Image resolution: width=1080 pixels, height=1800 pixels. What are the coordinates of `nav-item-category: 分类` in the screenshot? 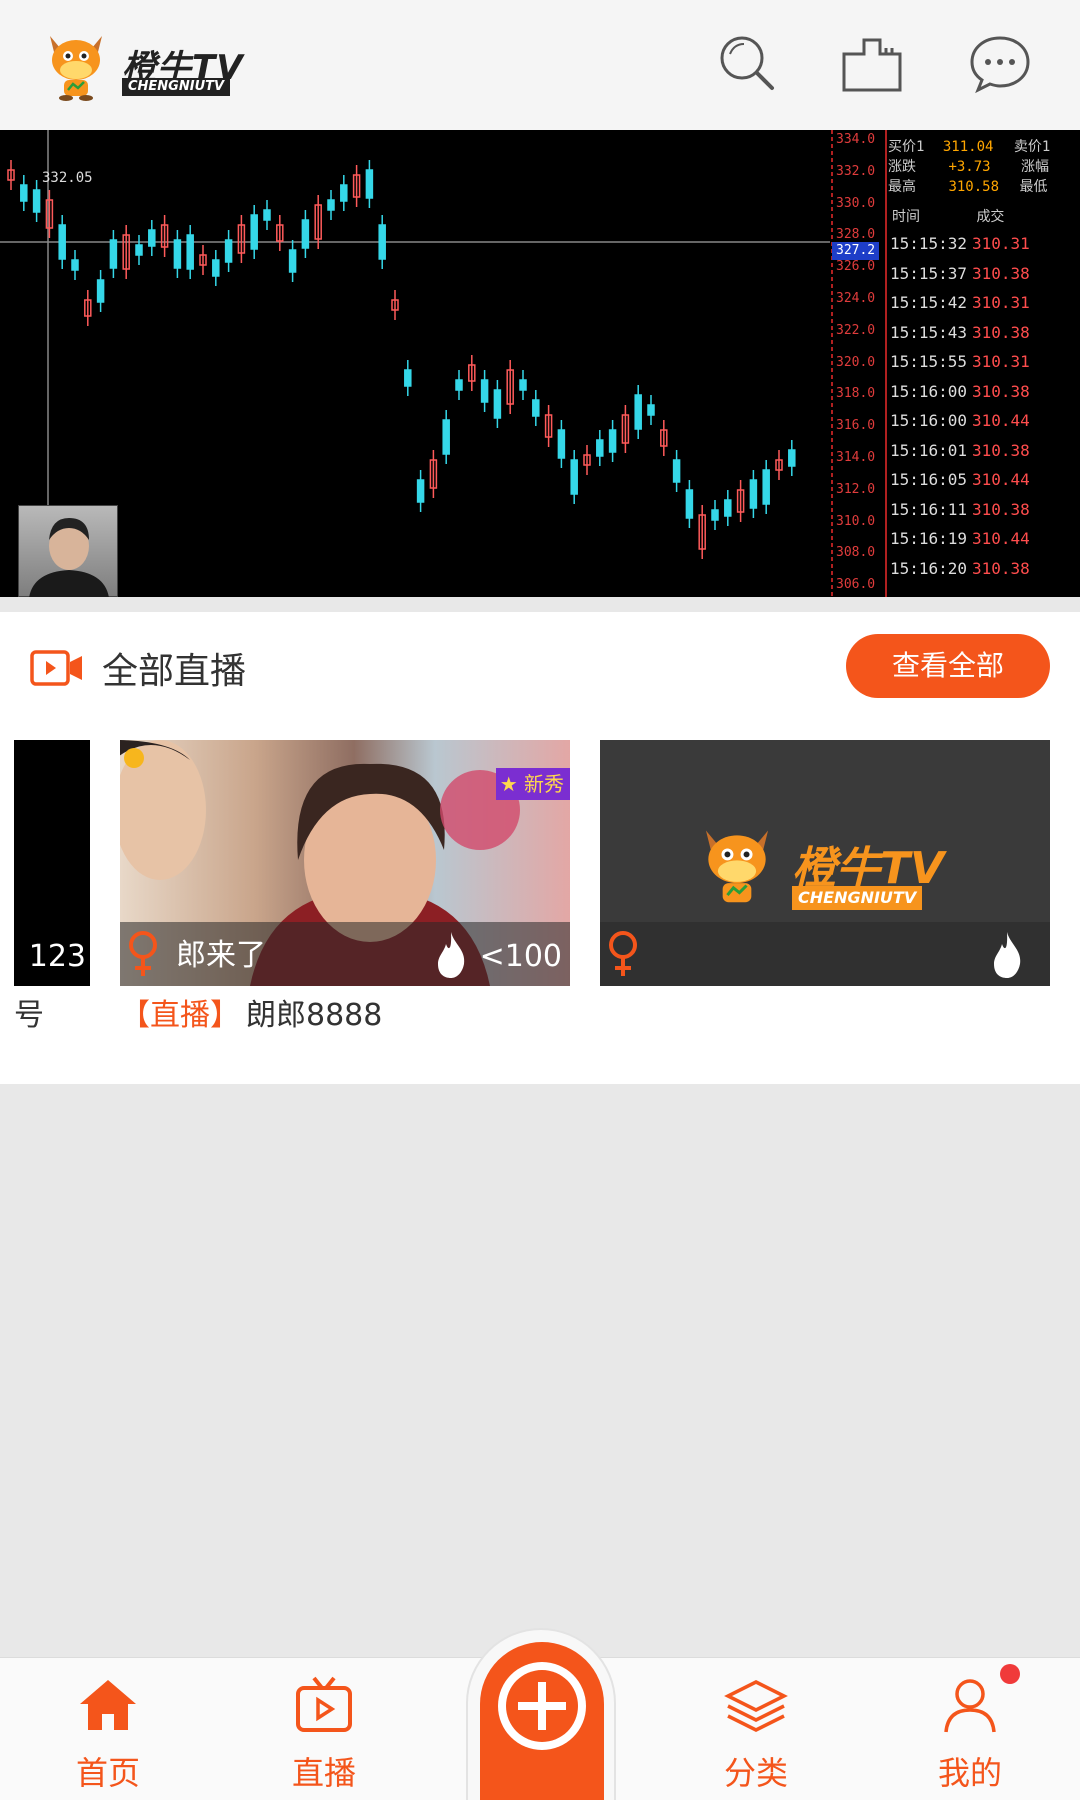 It's located at (756, 1736).